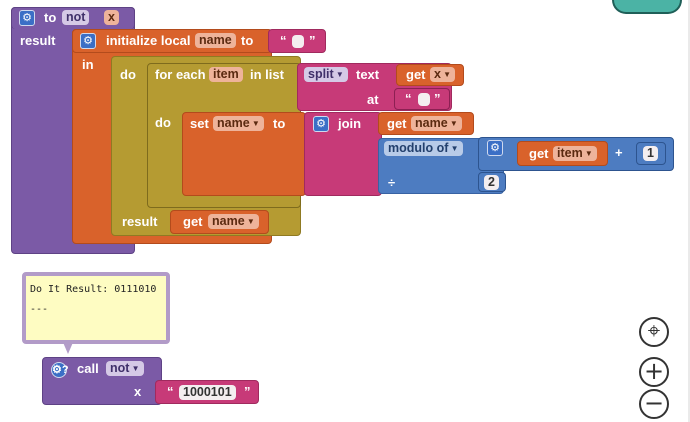 This screenshot has width=690, height=422. Describe the element at coordinates (93, 289) in the screenshot. I see `do-it-result-text: Do It Result: 0111010` at that location.